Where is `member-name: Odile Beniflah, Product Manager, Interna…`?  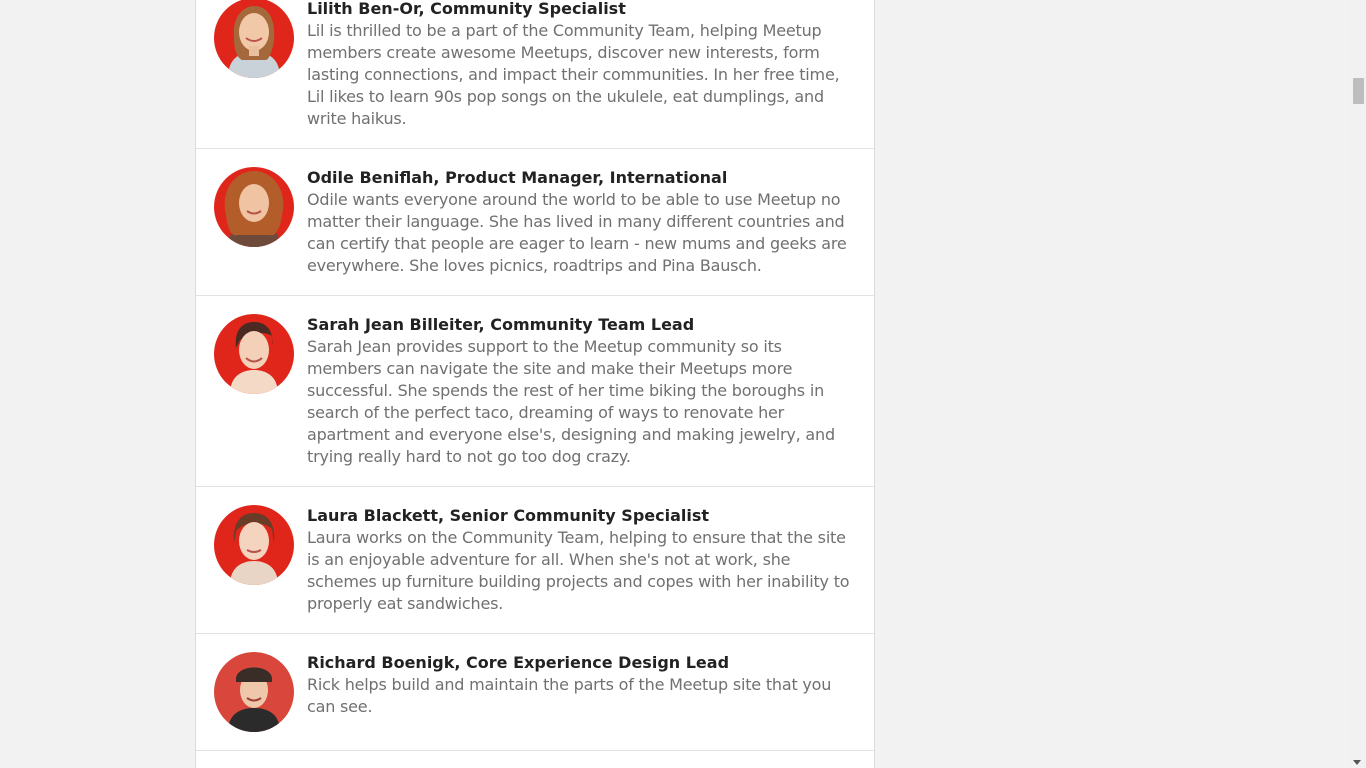 member-name: Odile Beniflah, Product Manager, Interna… is located at coordinates (517, 177).